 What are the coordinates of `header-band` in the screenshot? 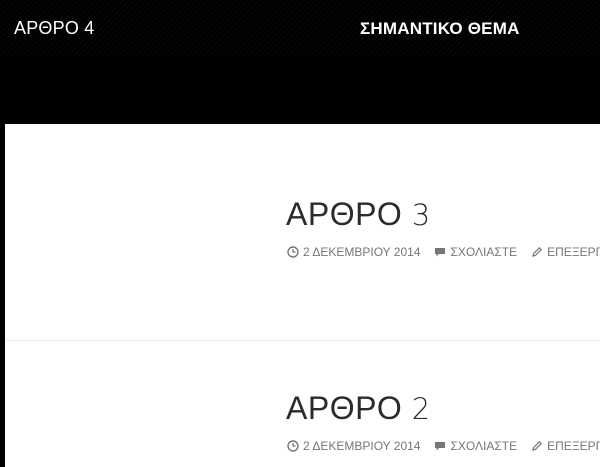 It's located at (300, 90).